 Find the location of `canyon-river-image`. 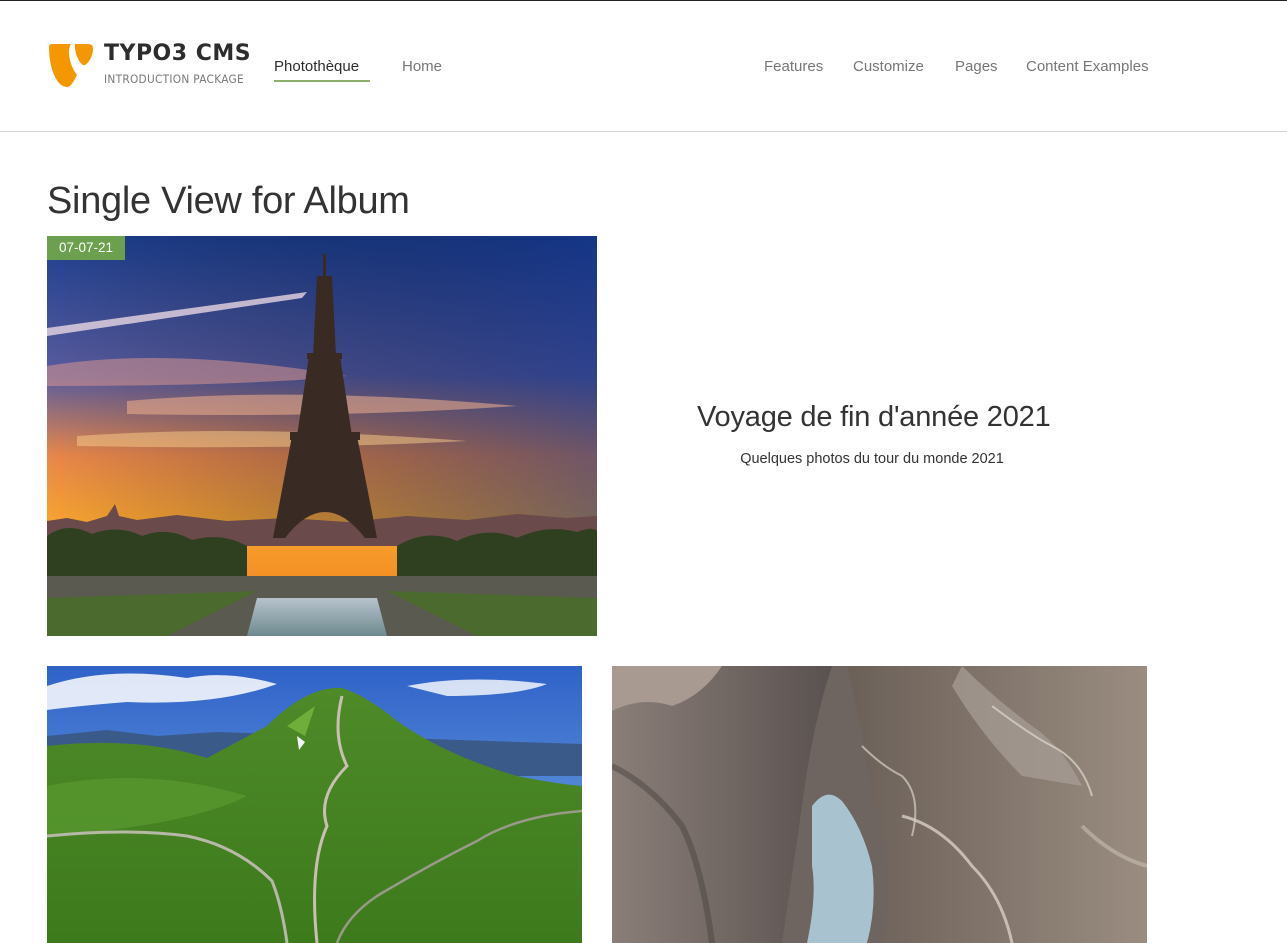

canyon-river-image is located at coordinates (879, 804).